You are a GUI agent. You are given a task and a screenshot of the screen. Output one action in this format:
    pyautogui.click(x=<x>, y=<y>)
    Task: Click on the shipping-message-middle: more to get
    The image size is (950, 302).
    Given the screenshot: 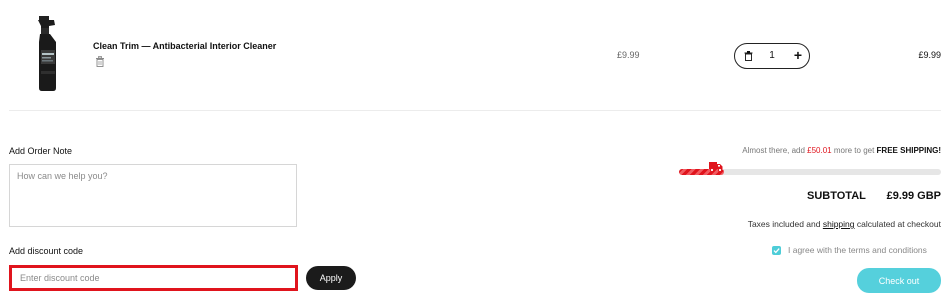 What is the action you would take?
    pyautogui.click(x=854, y=150)
    